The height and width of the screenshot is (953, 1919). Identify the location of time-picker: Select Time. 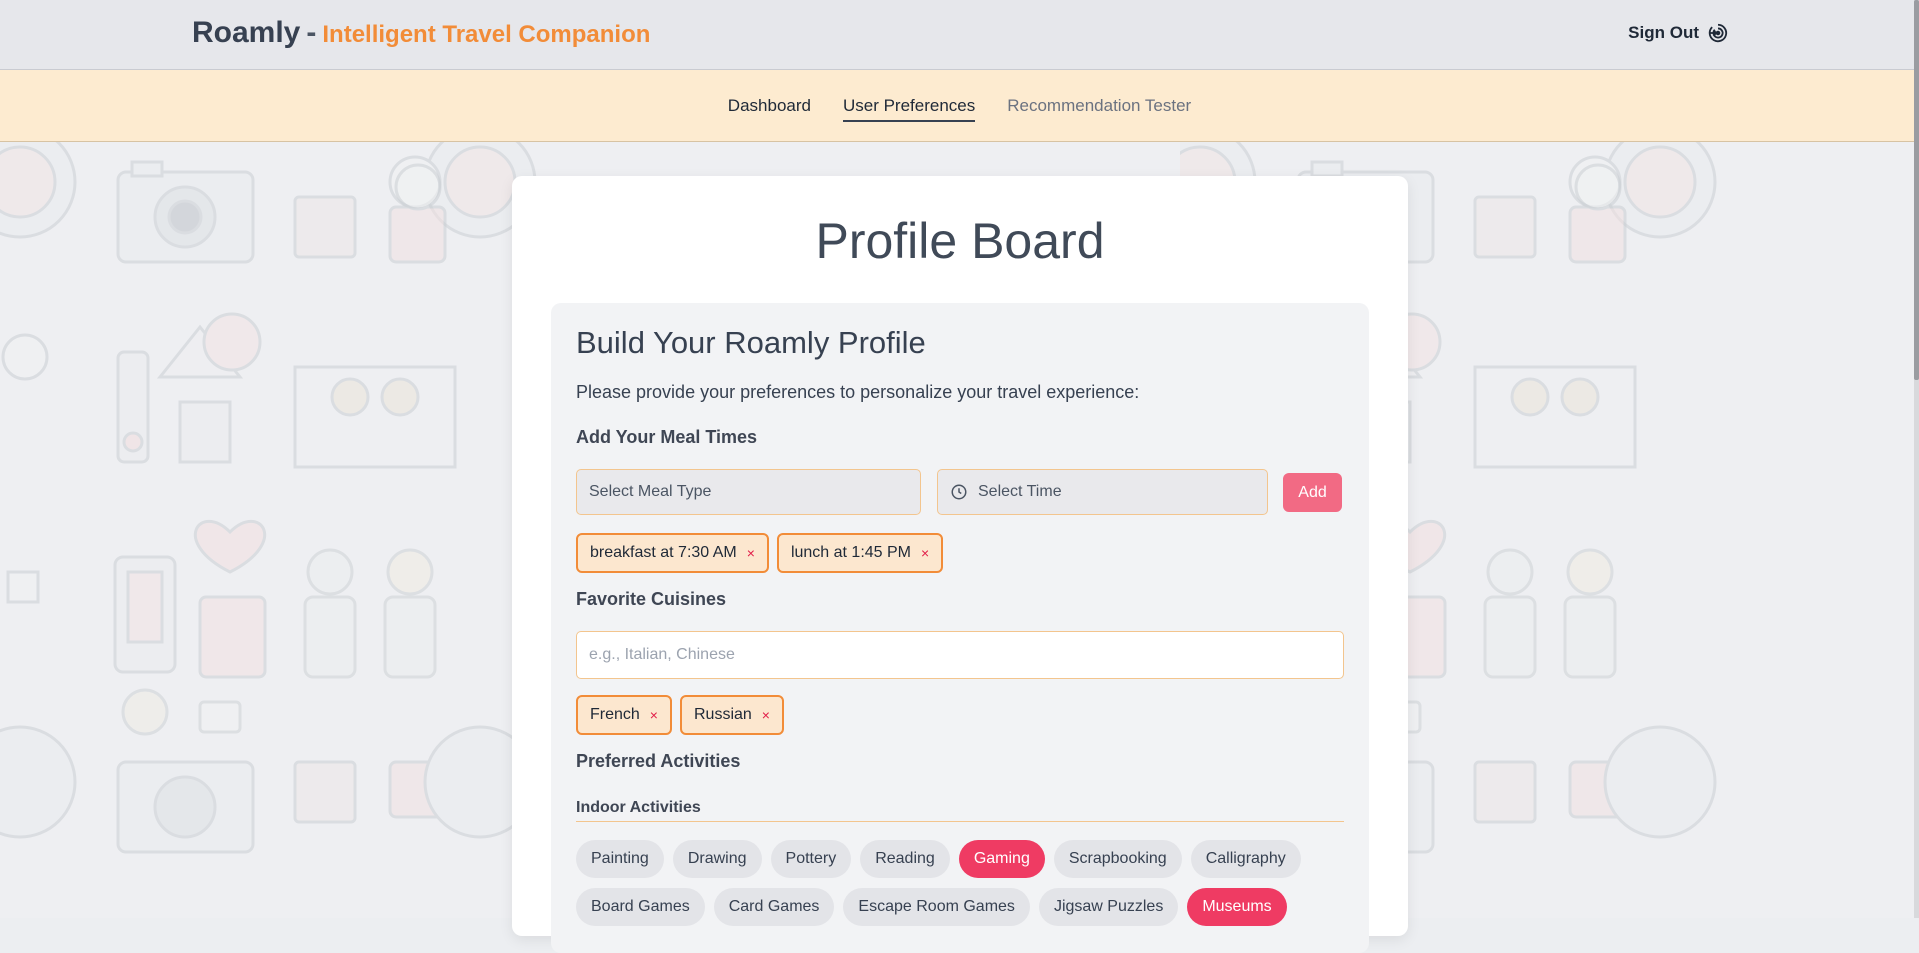
(1102, 492).